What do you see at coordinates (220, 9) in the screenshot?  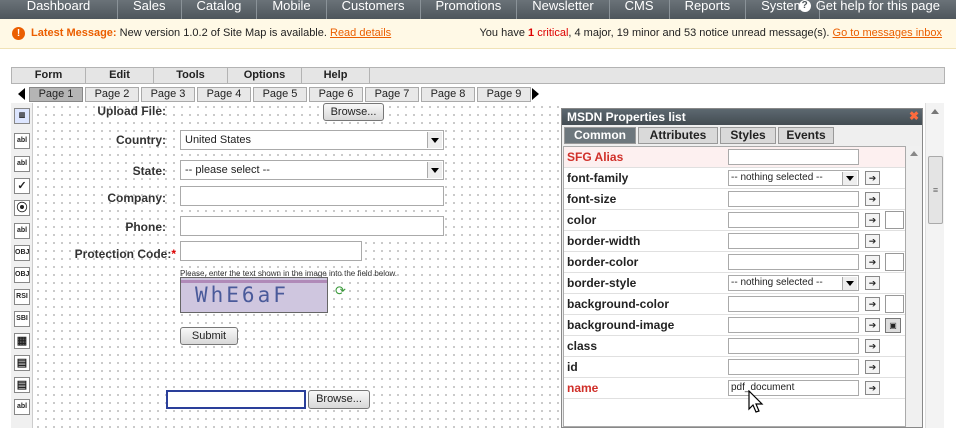 I see `nav-catalog: Catalog` at bounding box center [220, 9].